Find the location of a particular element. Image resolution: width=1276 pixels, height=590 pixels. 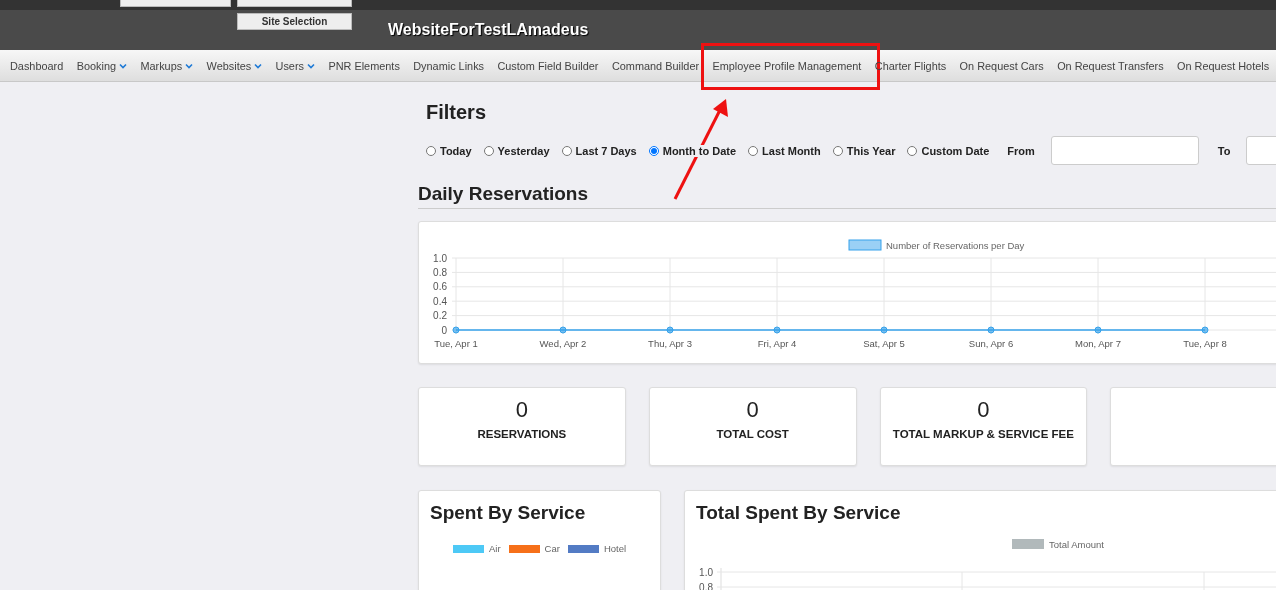

section-heading: Daily Reservations is located at coordinates (847, 196).